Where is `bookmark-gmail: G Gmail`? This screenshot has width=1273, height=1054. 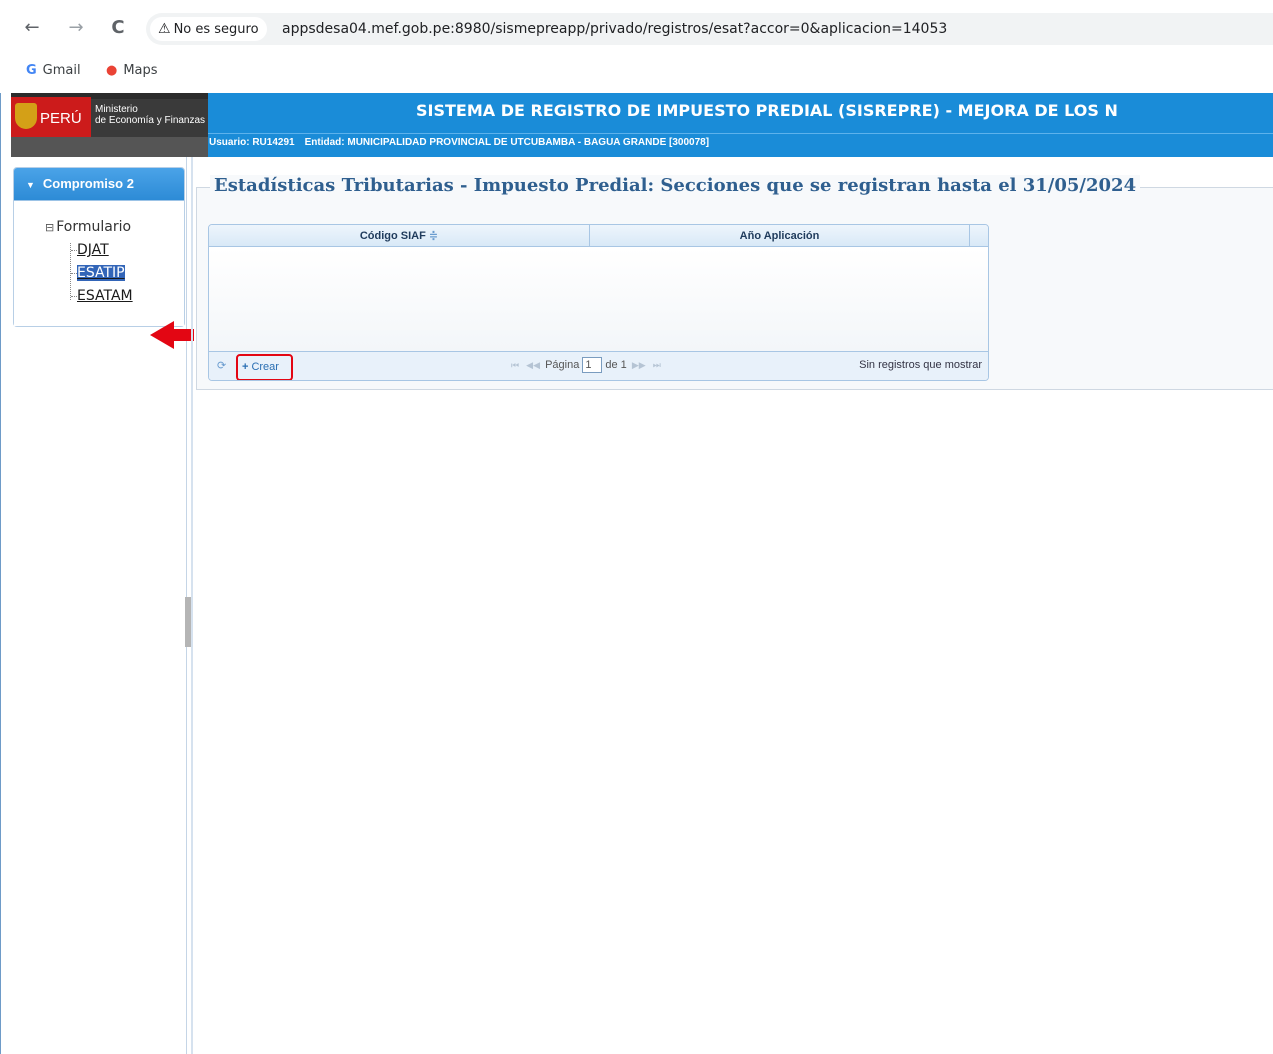
bookmark-gmail: G Gmail is located at coordinates (53, 71).